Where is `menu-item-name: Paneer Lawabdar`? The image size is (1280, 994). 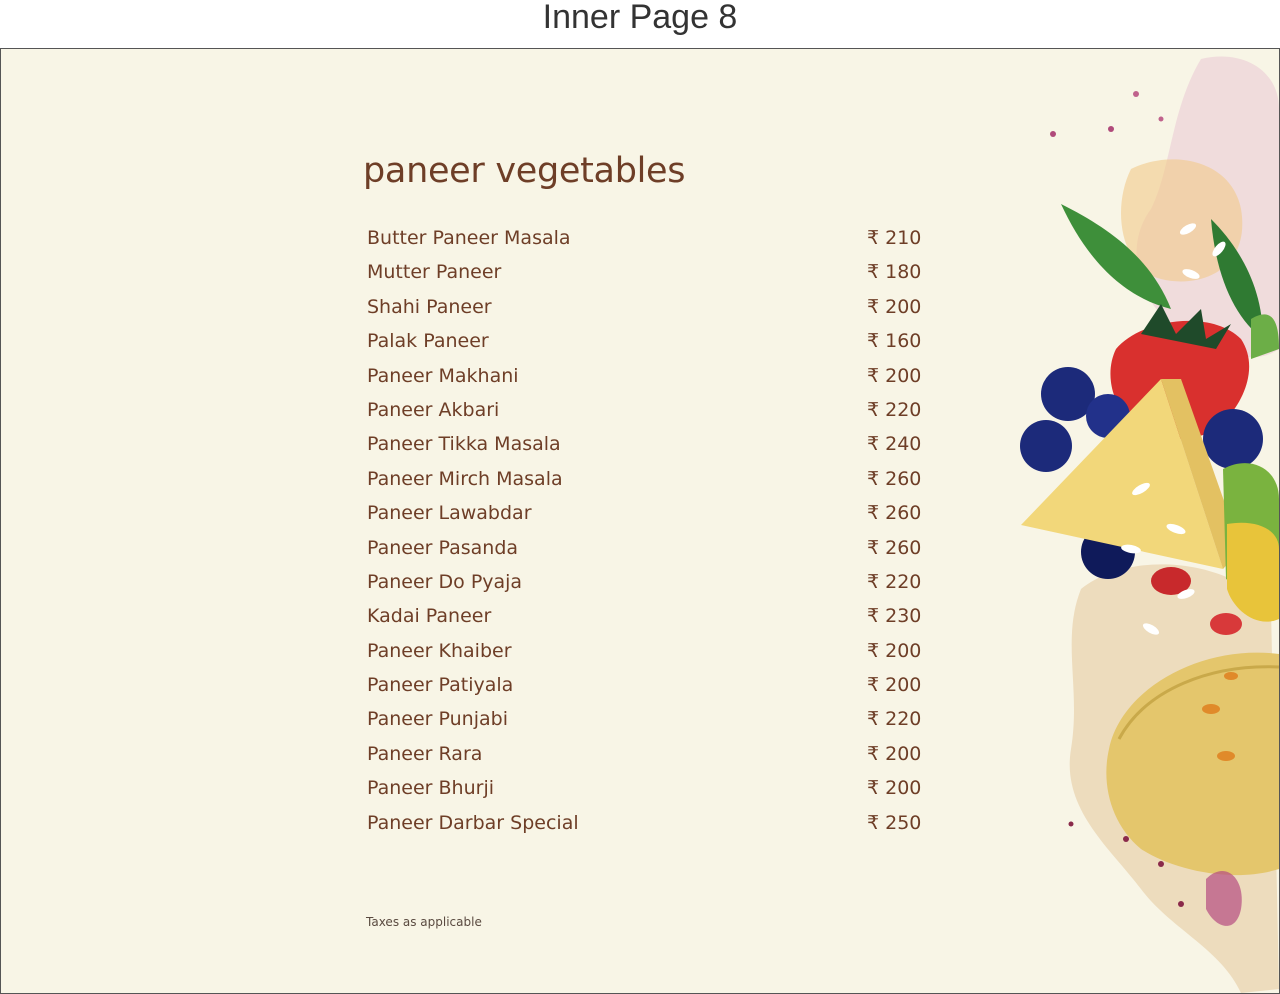 menu-item-name: Paneer Lawabdar is located at coordinates (449, 513).